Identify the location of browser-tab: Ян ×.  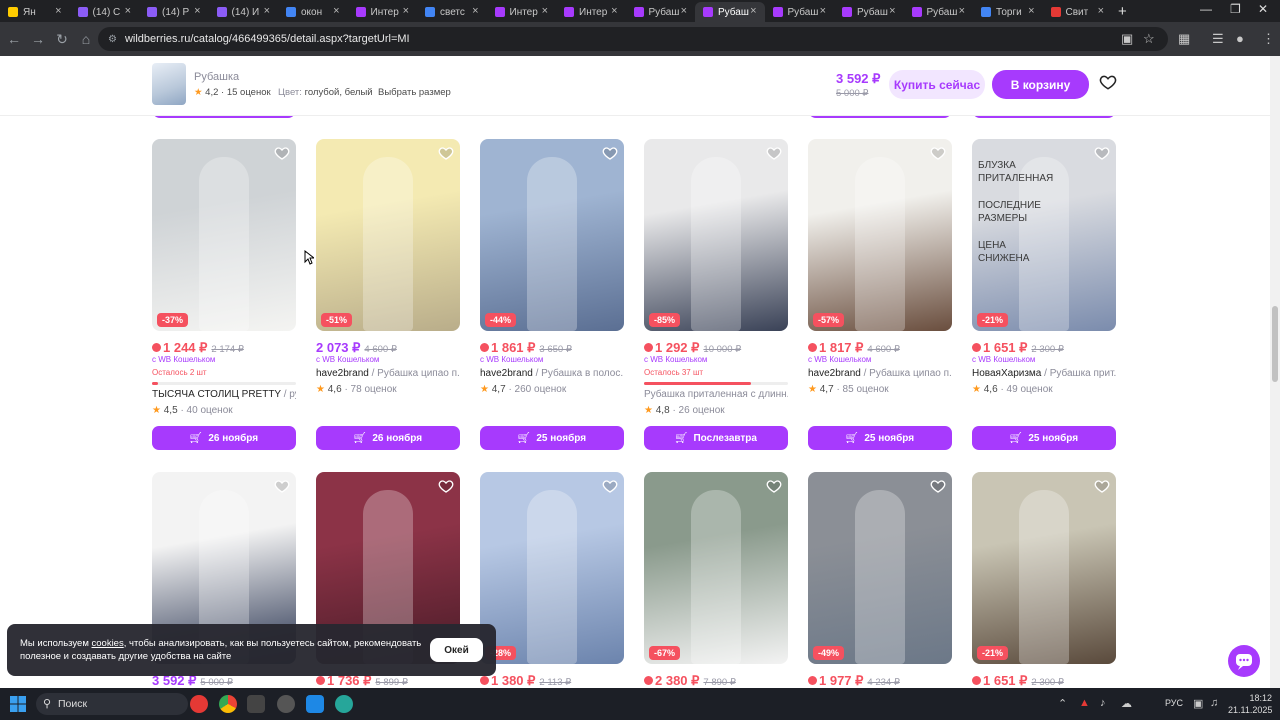
(35, 12).